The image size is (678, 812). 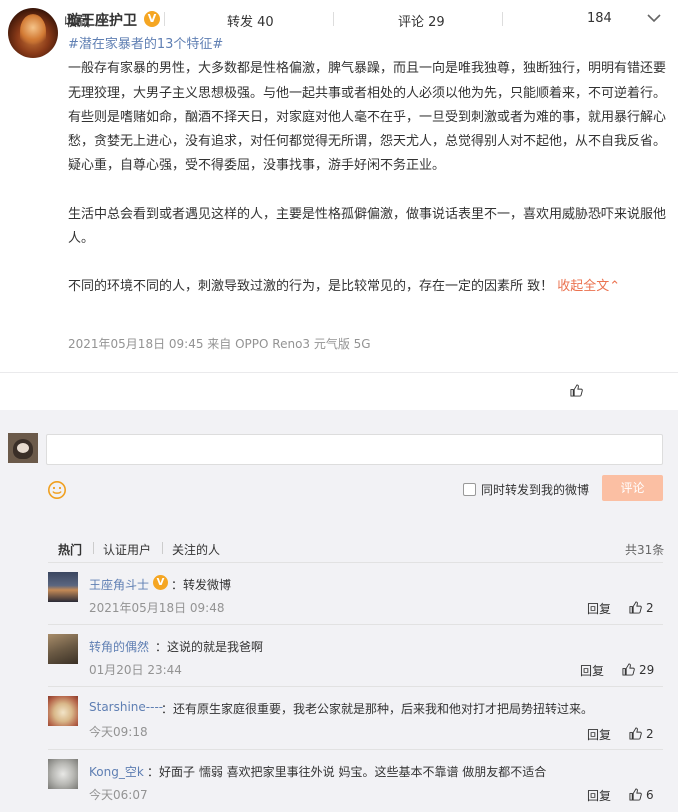 What do you see at coordinates (127, 549) in the screenshot?
I see `filter-verified: 认证用户` at bounding box center [127, 549].